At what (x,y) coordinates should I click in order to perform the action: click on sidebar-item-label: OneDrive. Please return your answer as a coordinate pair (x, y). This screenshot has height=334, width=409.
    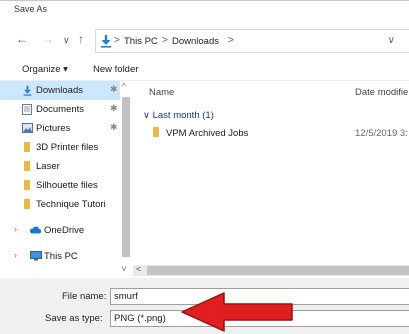
    Looking at the image, I should click on (64, 230).